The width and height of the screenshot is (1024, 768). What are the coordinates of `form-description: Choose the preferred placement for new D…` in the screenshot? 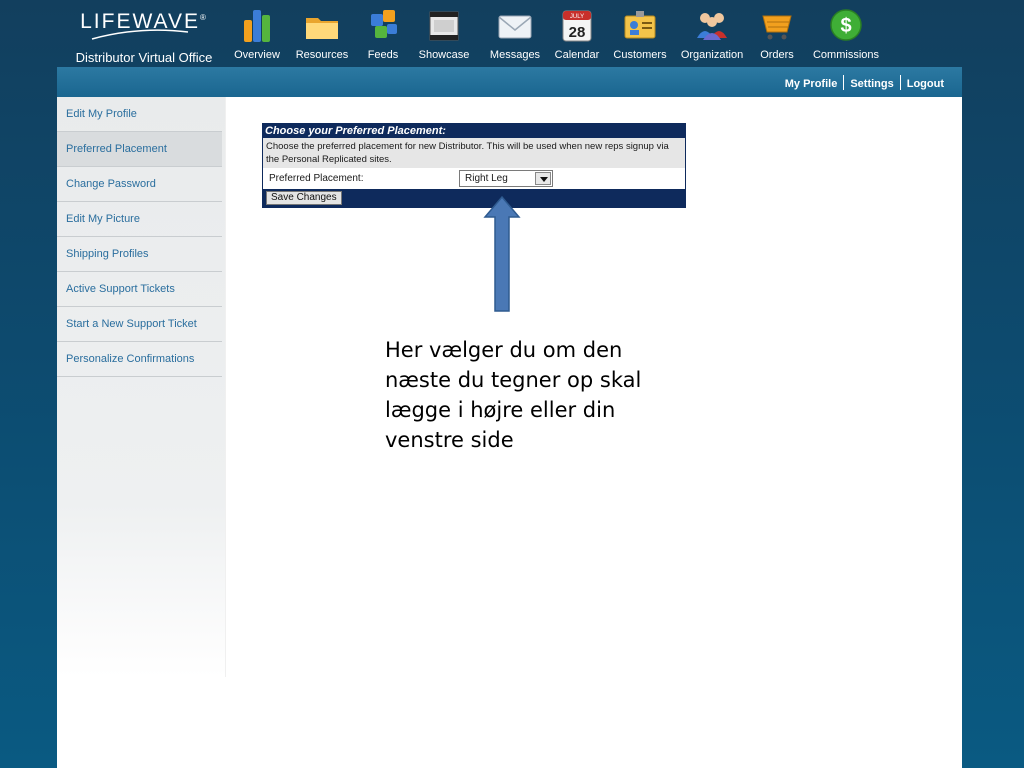 It's located at (474, 153).